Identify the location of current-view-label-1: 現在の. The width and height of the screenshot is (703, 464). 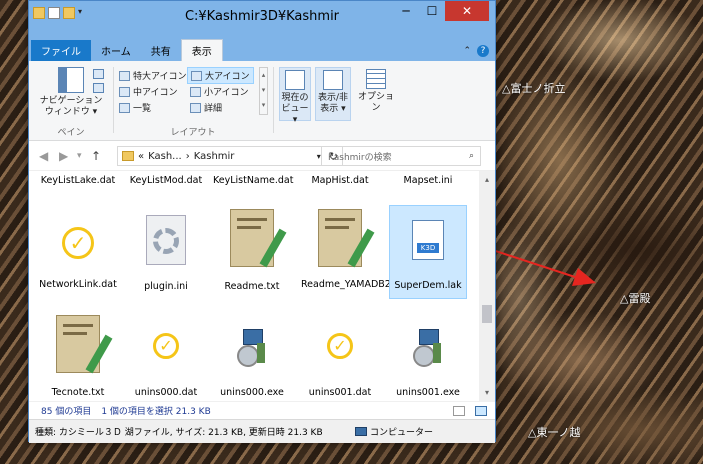
(295, 98).